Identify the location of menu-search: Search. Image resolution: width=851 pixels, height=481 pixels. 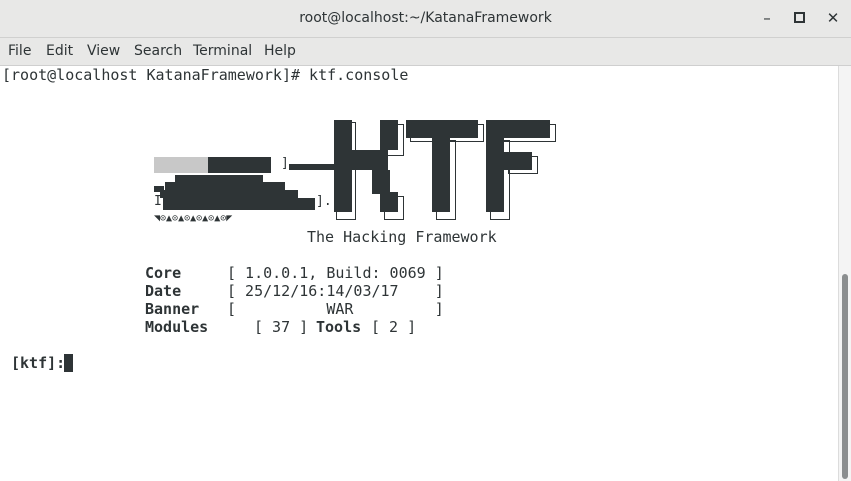
(158, 51).